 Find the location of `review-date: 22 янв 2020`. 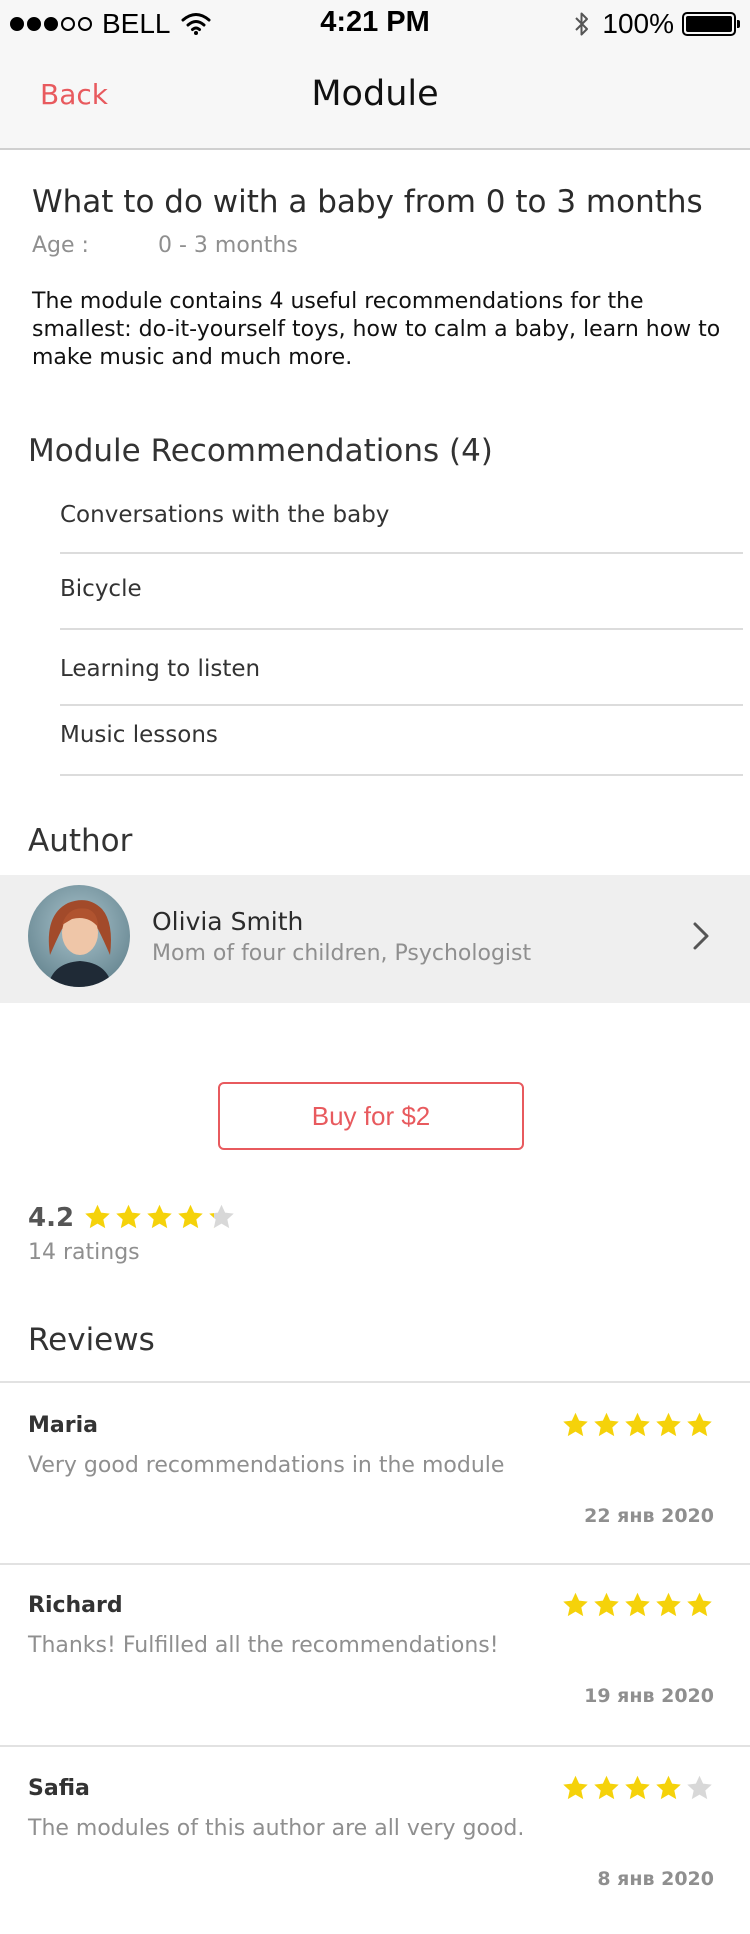

review-date: 22 янв 2020 is located at coordinates (649, 1516).